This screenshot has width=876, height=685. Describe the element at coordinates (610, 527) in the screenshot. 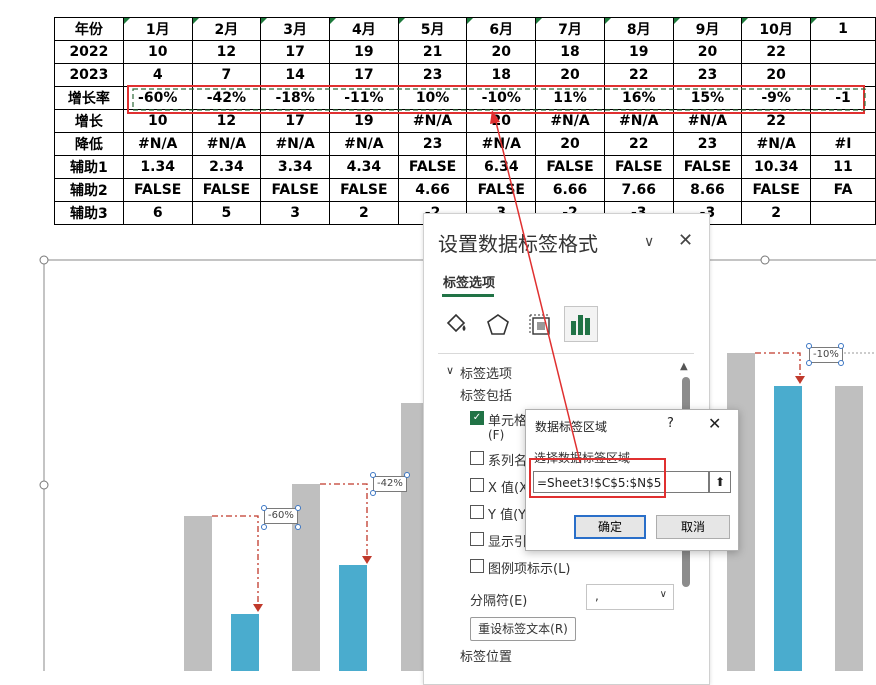

I see `ok-button: 确定` at that location.